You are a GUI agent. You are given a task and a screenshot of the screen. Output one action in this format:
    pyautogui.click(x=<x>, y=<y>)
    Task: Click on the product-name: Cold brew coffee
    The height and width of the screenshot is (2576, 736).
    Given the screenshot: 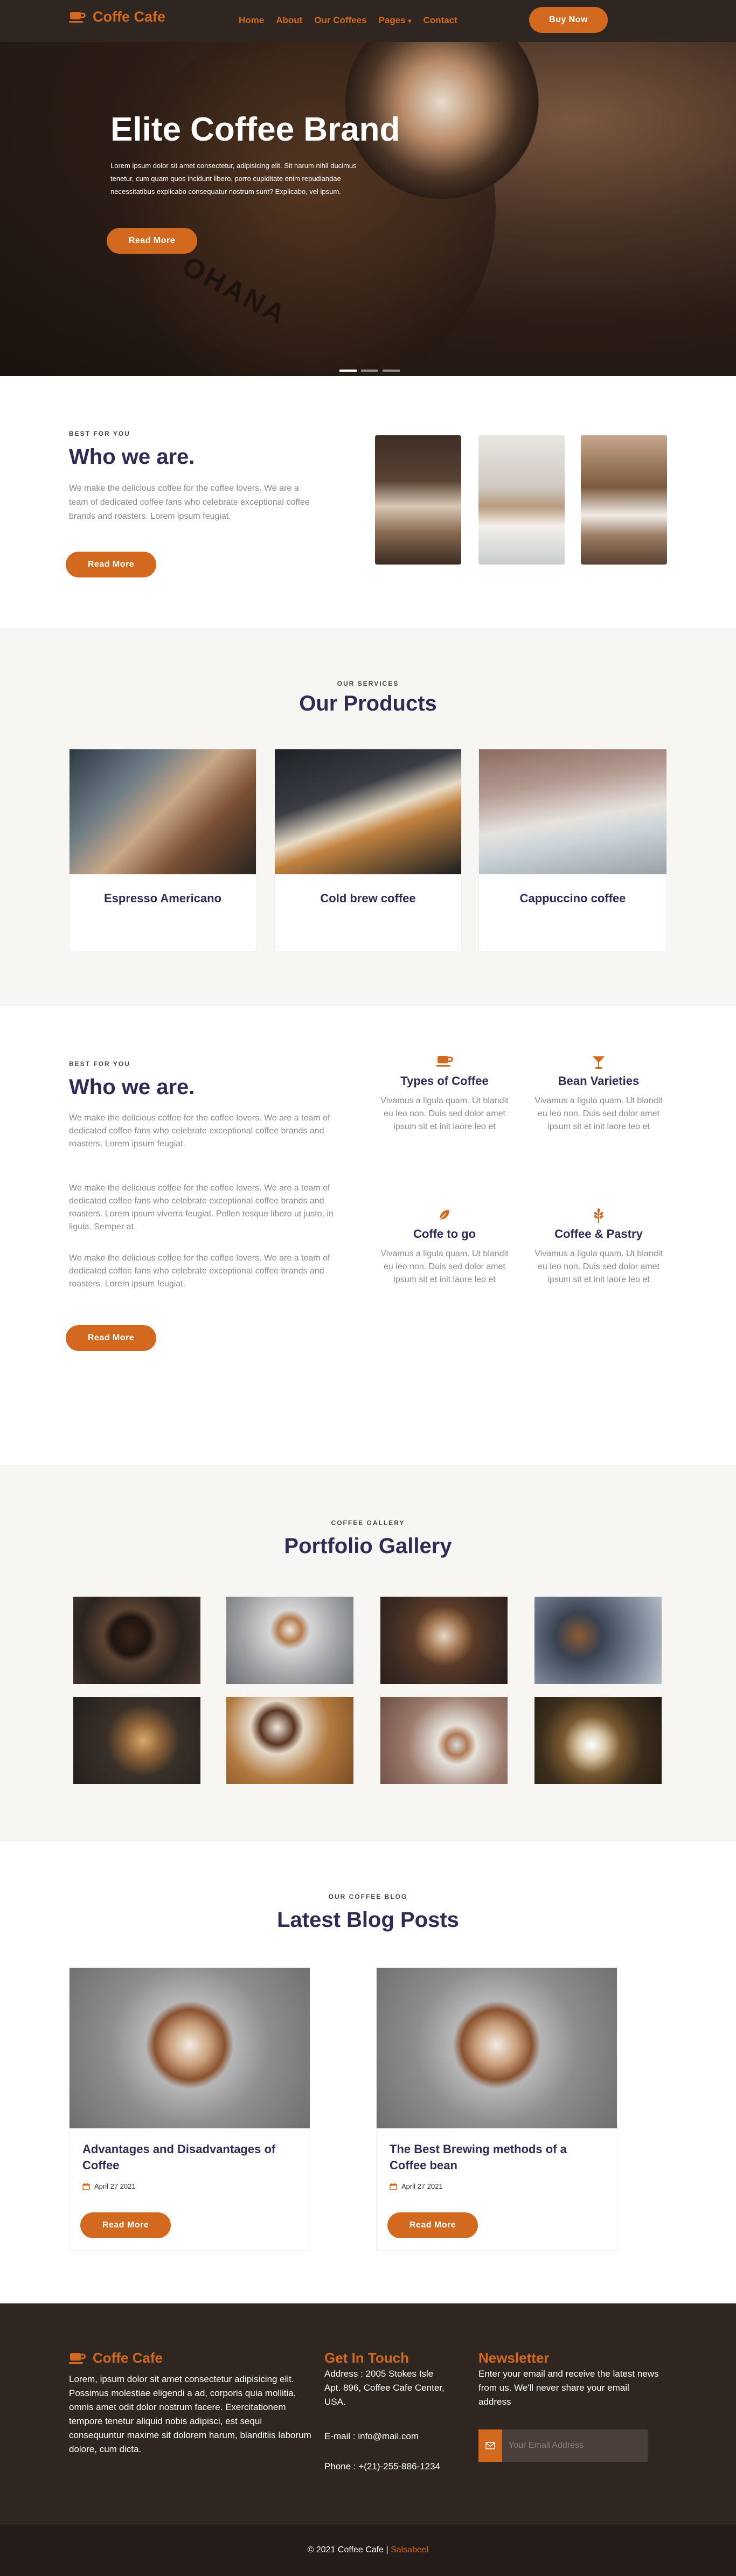 What is the action you would take?
    pyautogui.click(x=368, y=899)
    